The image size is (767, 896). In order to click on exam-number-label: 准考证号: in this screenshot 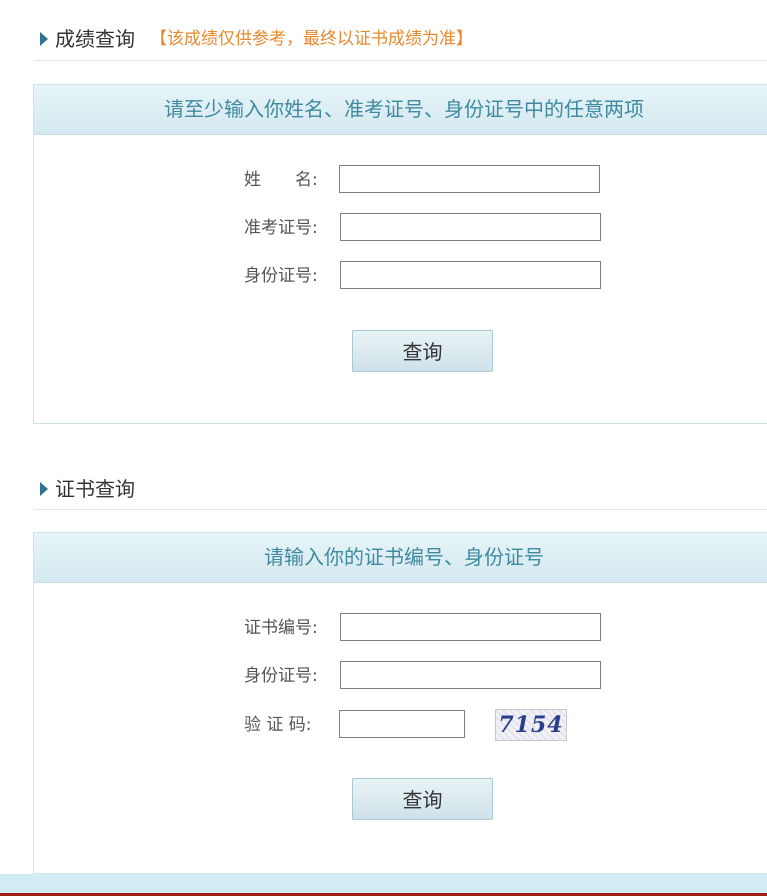, I will do `click(281, 228)`.